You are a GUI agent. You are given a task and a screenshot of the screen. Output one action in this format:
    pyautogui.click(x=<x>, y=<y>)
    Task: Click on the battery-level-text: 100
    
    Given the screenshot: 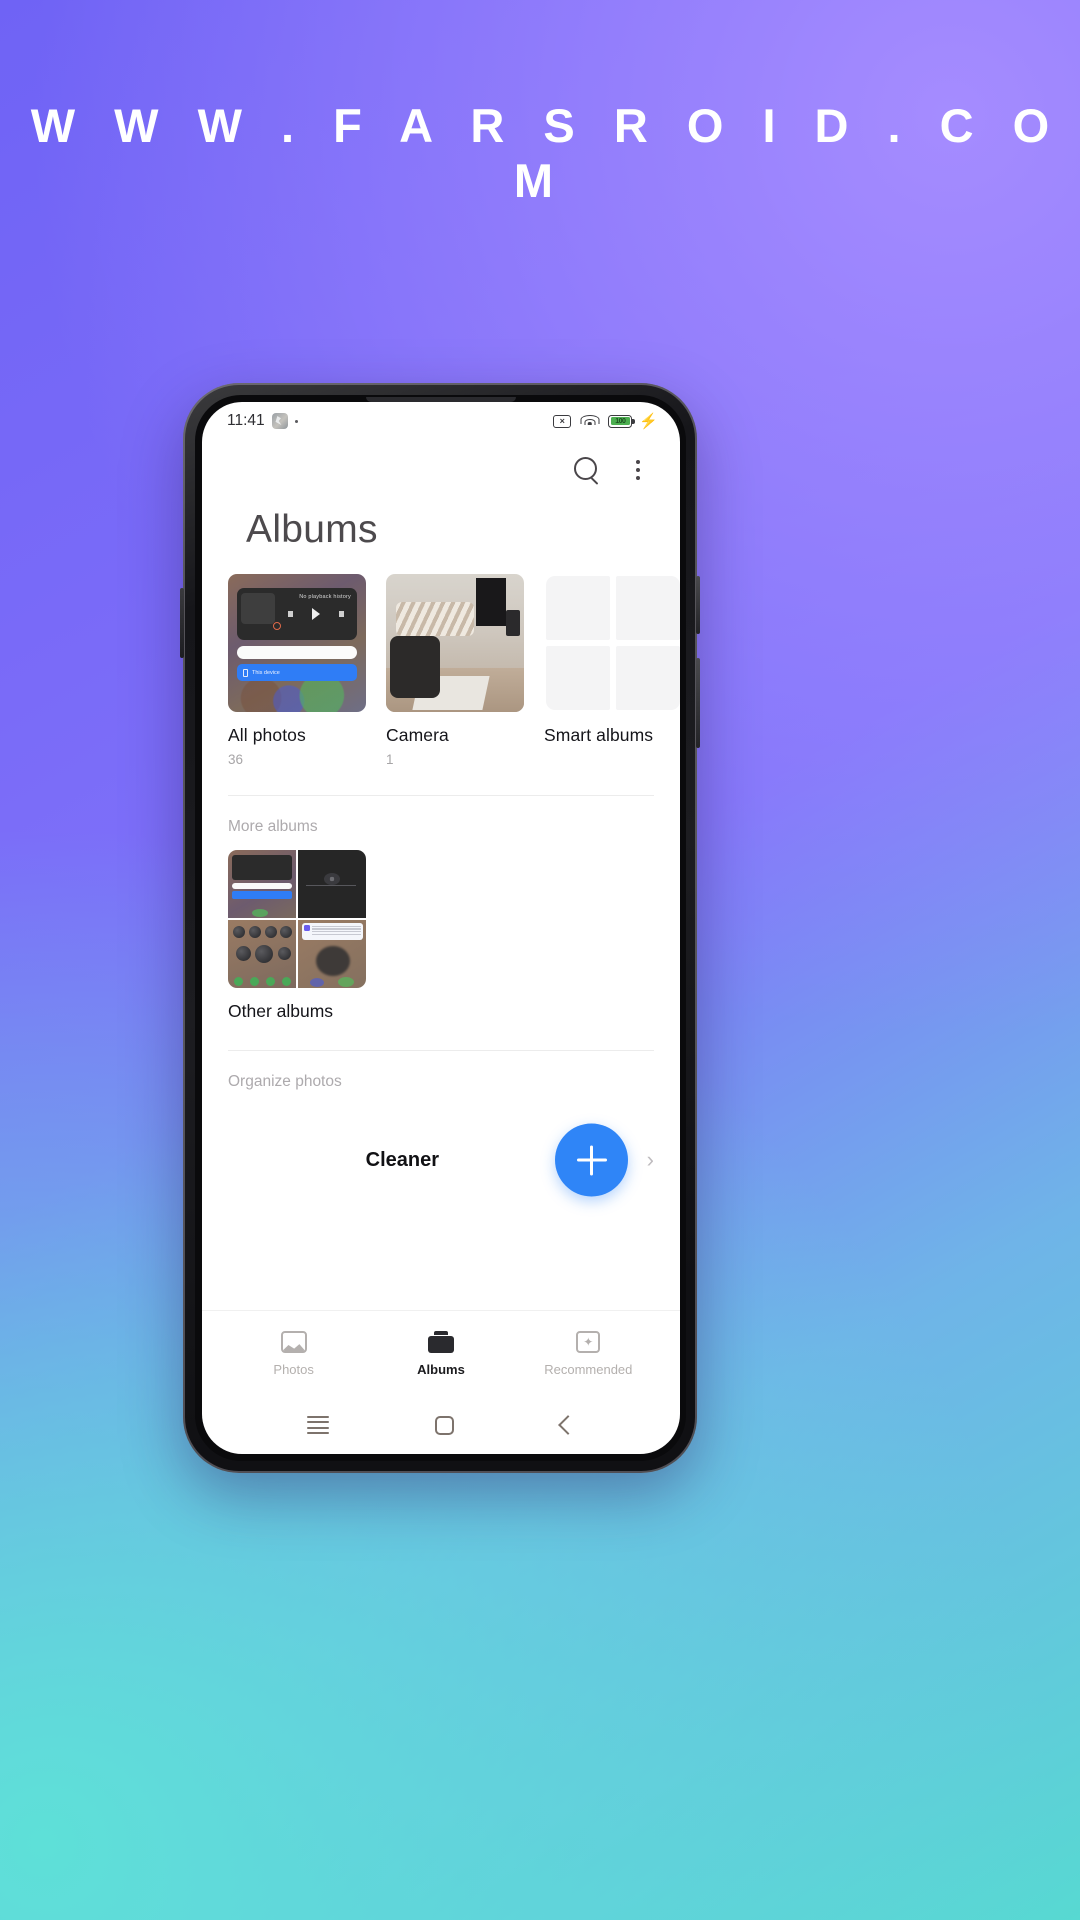 What is the action you would take?
    pyautogui.click(x=620, y=421)
    